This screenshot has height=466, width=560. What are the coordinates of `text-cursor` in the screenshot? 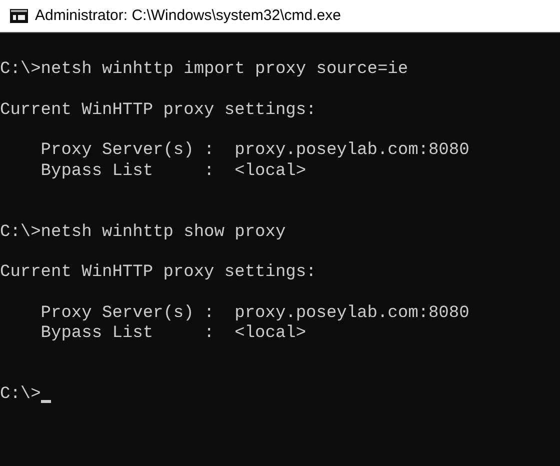 It's located at (45, 402).